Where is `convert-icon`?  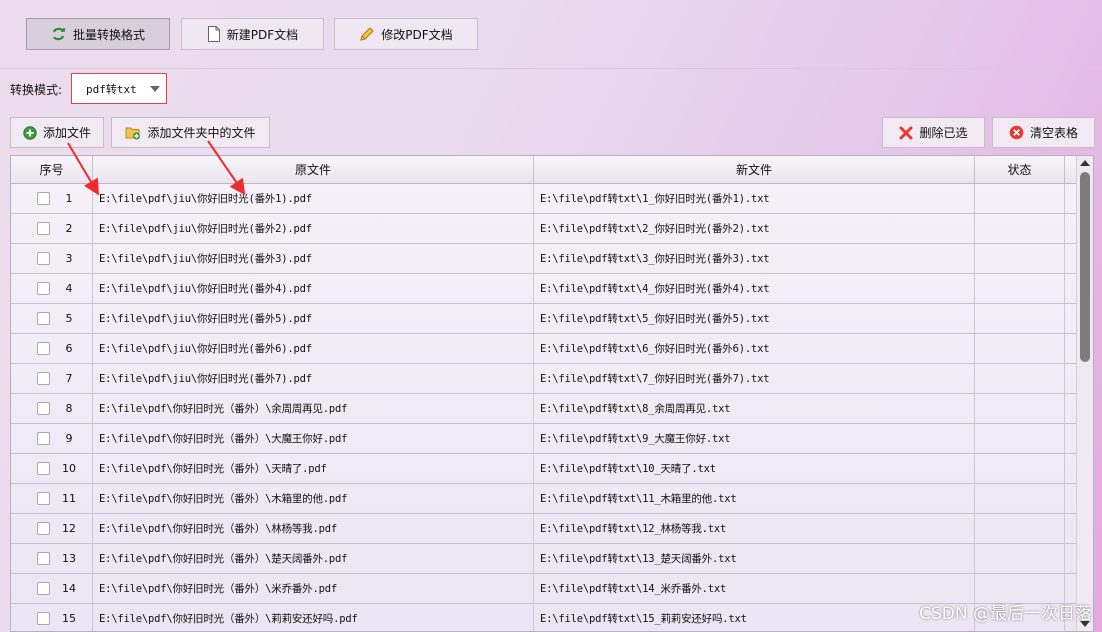 convert-icon is located at coordinates (58, 34).